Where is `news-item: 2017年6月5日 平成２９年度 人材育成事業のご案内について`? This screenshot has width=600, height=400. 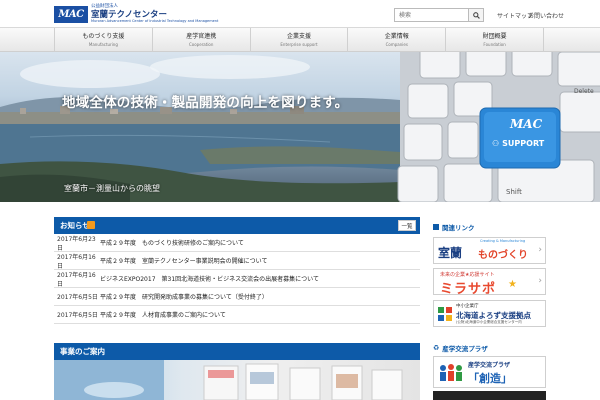 news-item: 2017年6月5日 平成２９年度 人材育成事業のご案内について is located at coordinates (237, 315).